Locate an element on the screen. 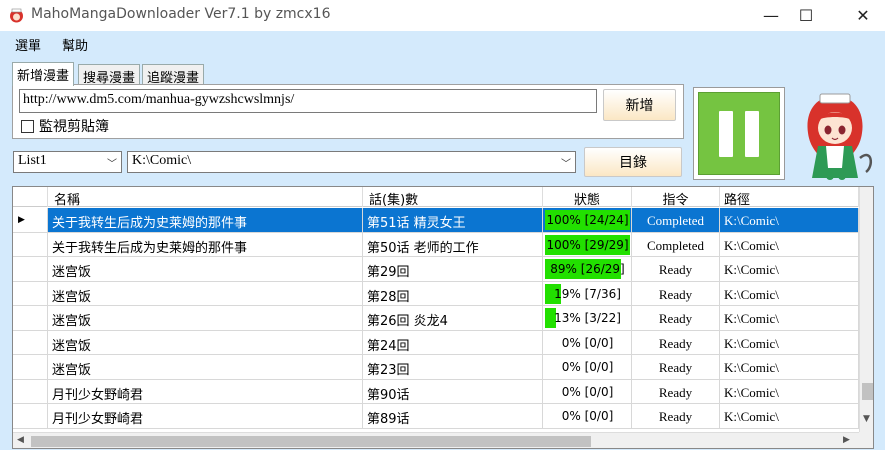 This screenshot has height=450, width=885. close-icon: ✕ is located at coordinates (863, 15).